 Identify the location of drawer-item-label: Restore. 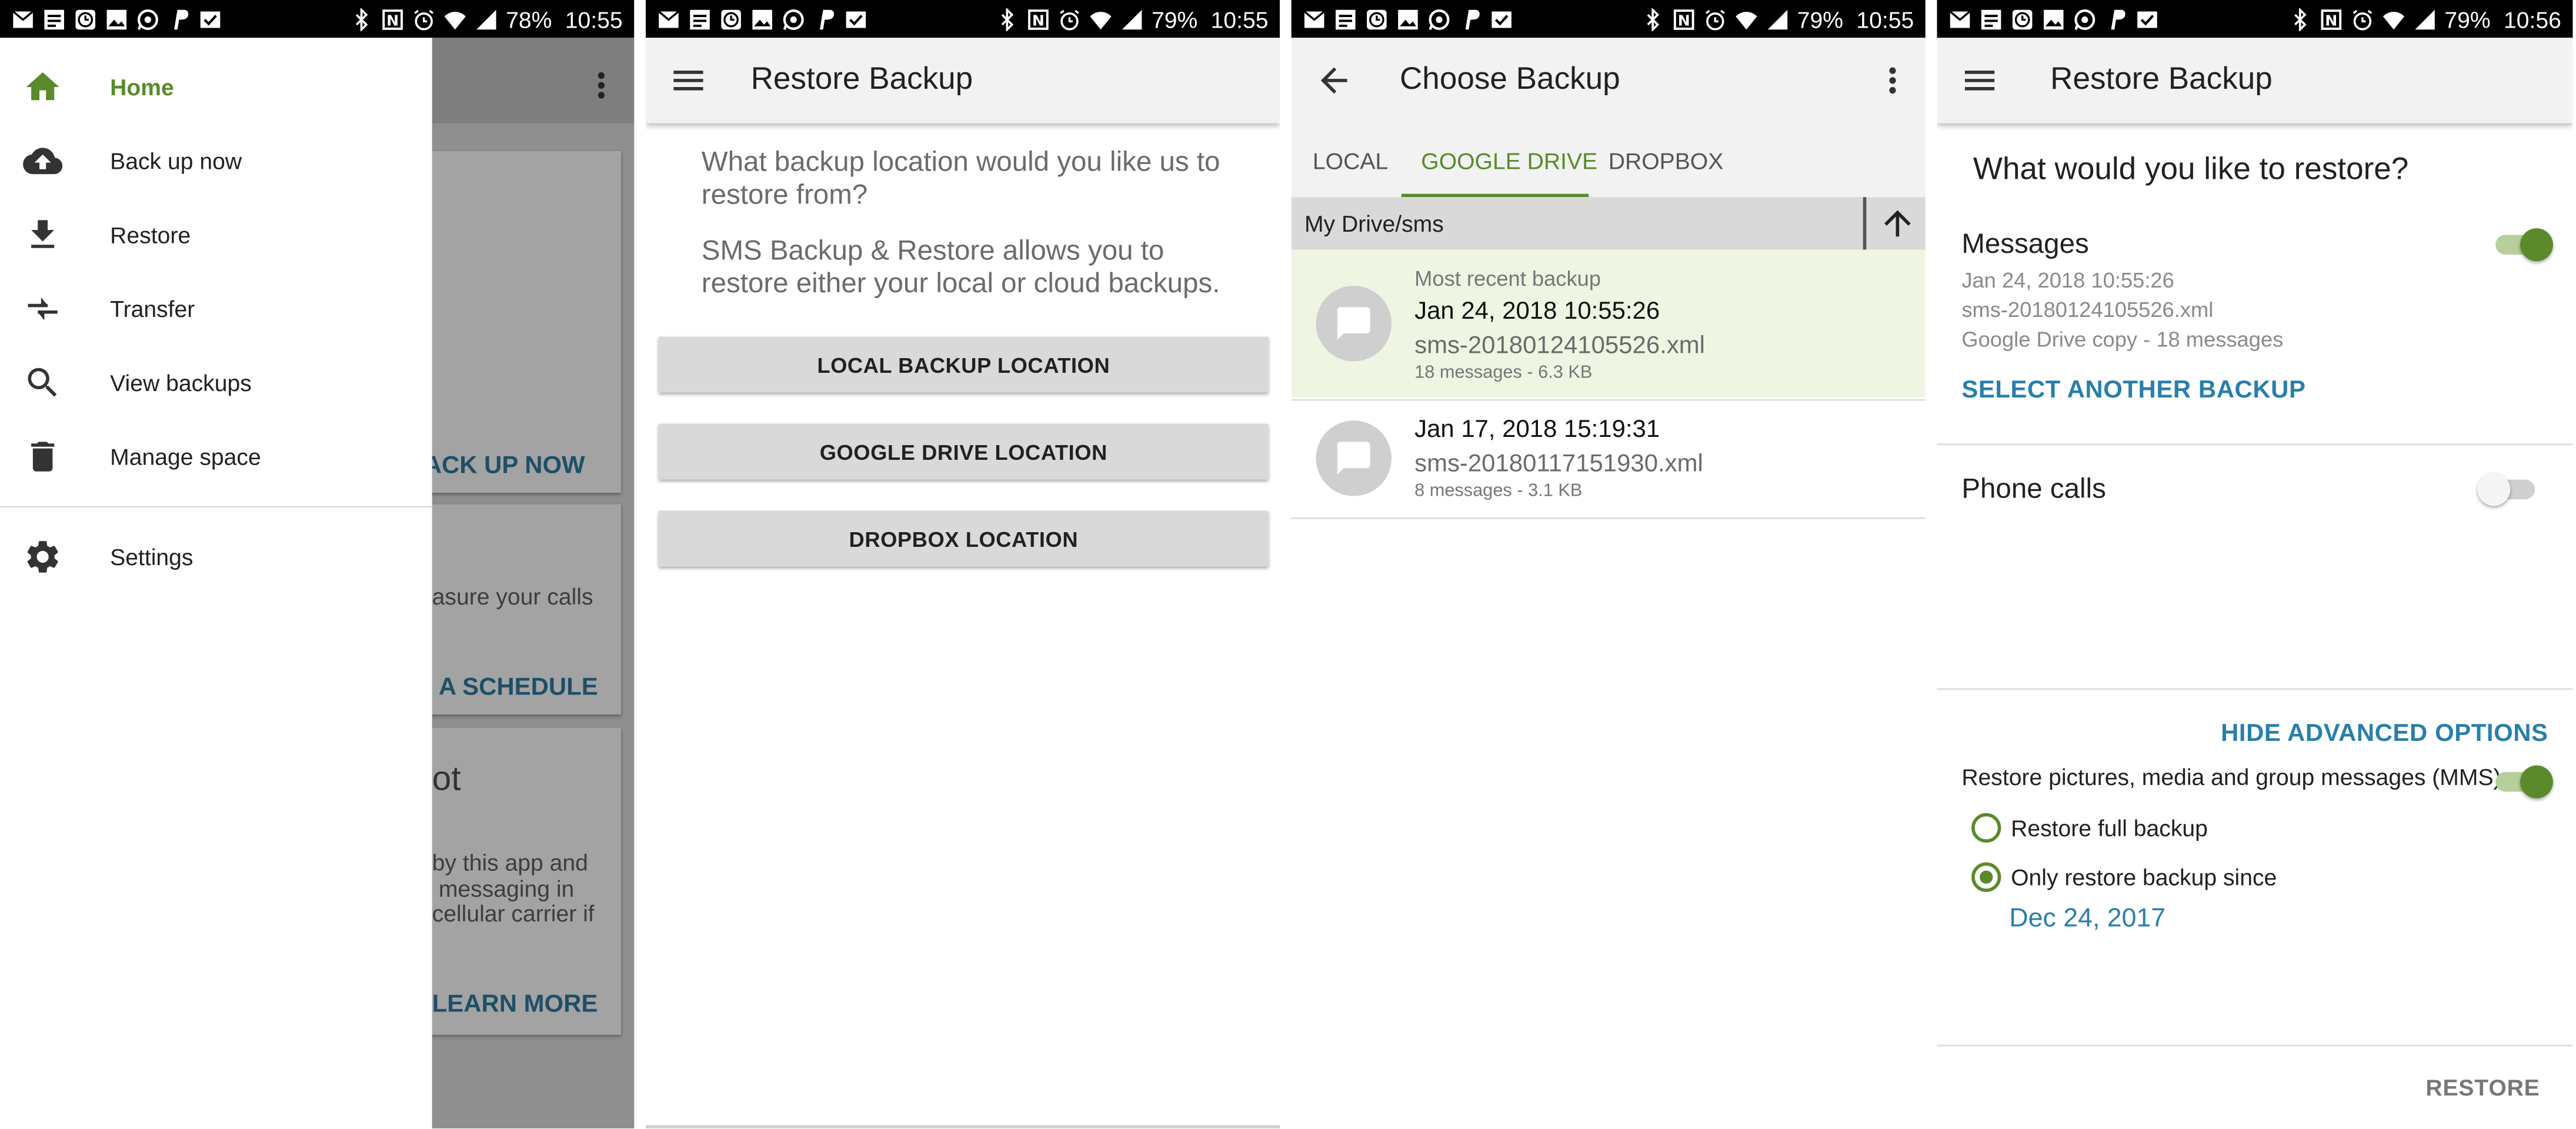
(150, 234).